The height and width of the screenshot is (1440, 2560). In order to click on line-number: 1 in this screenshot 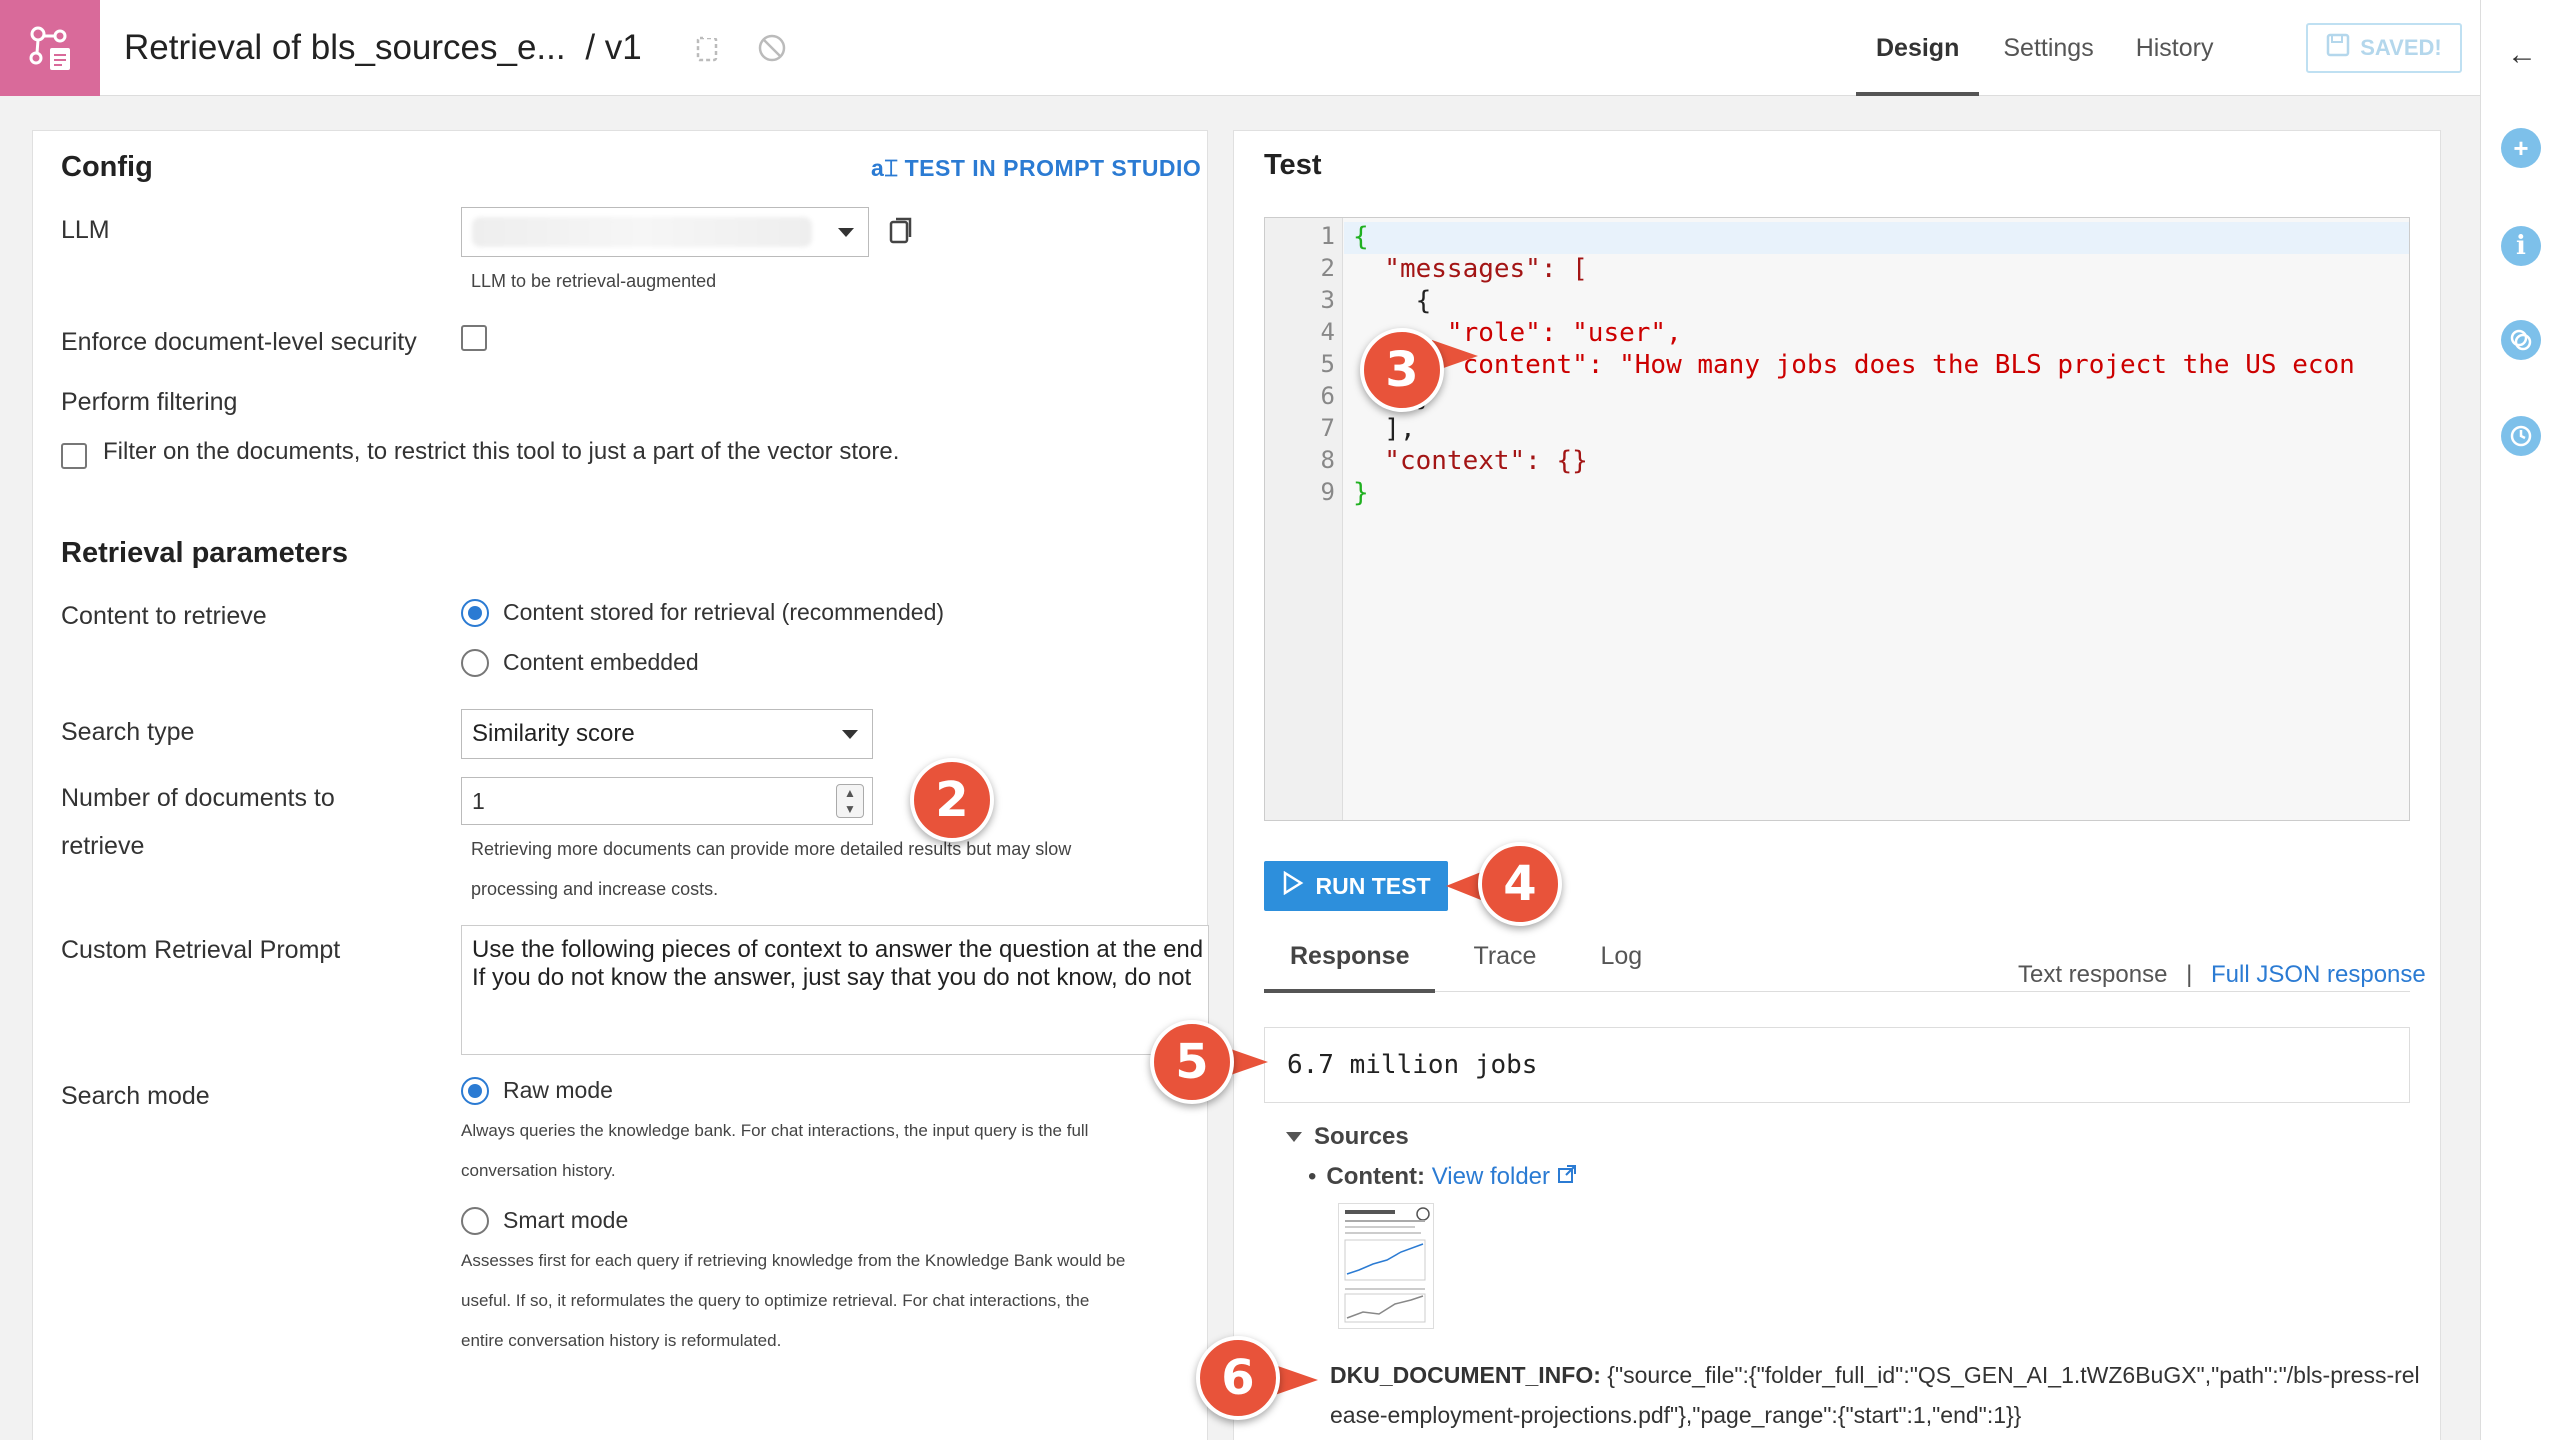, I will do `click(1327, 236)`.